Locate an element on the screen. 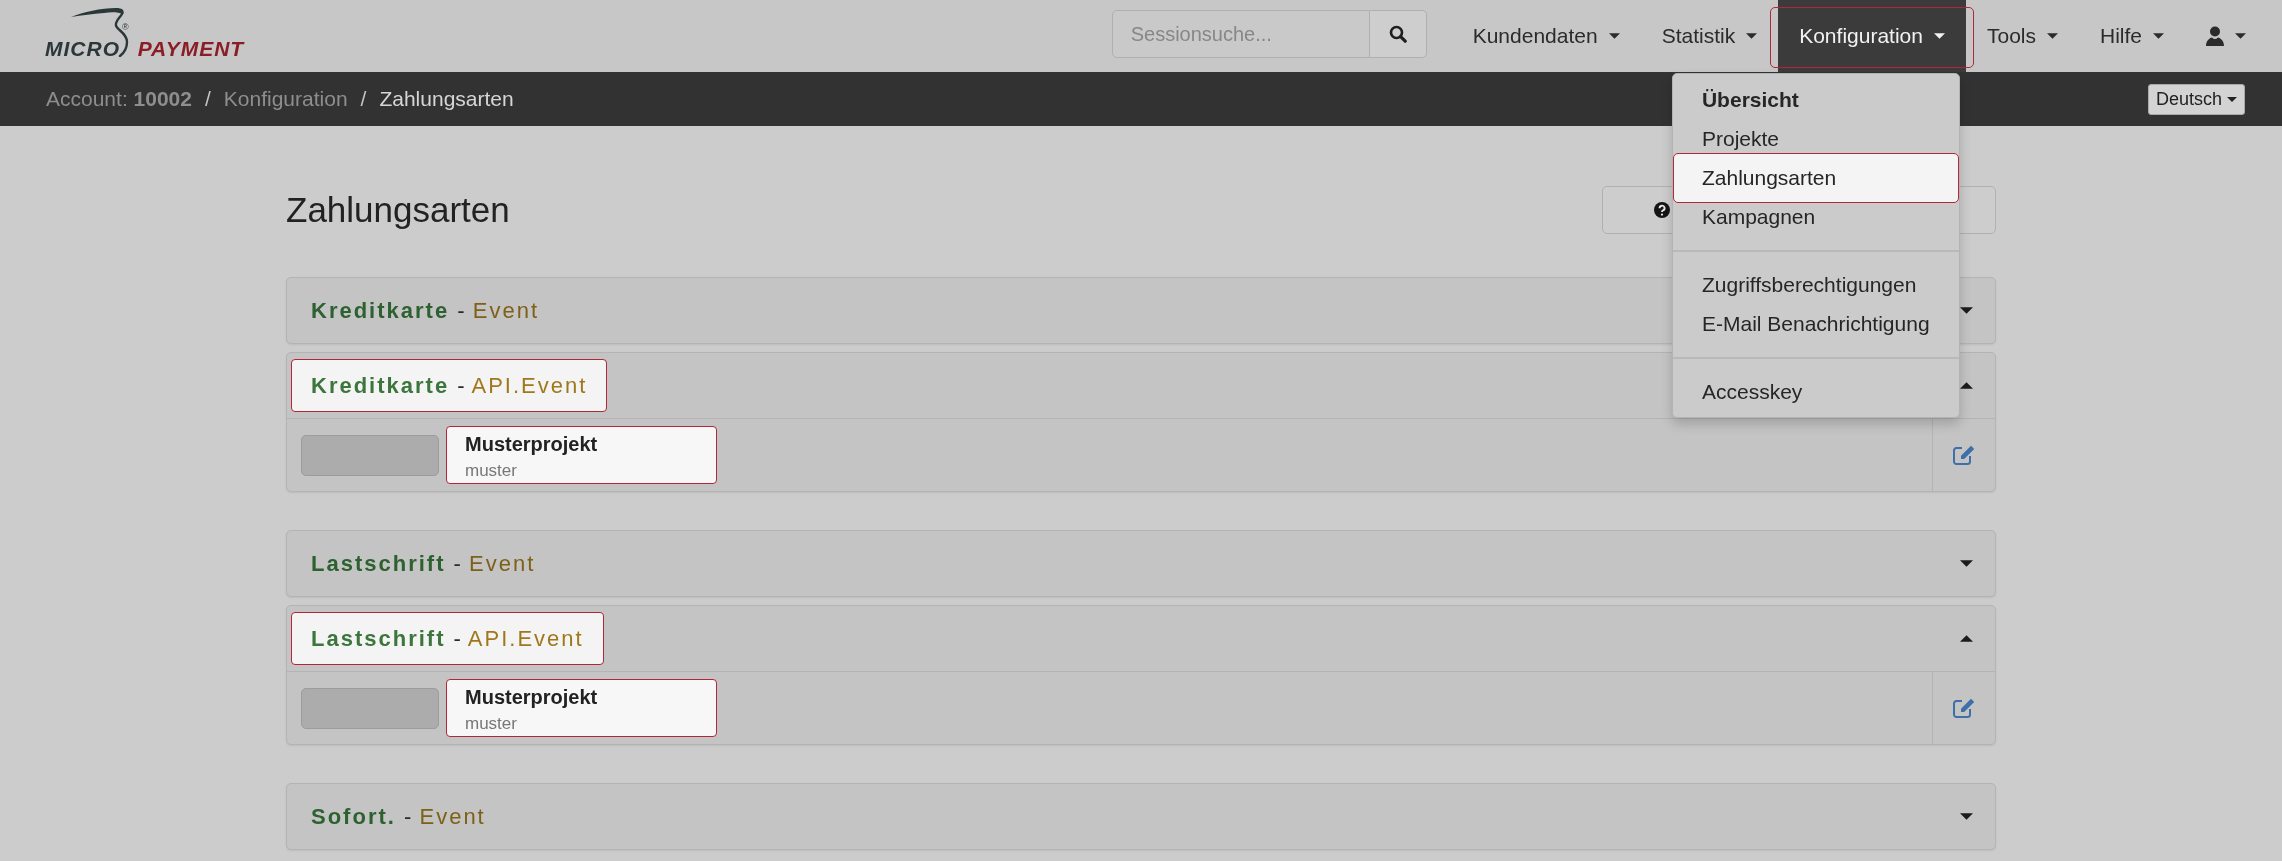  dropdown-item: Übersicht is located at coordinates (1815, 100).